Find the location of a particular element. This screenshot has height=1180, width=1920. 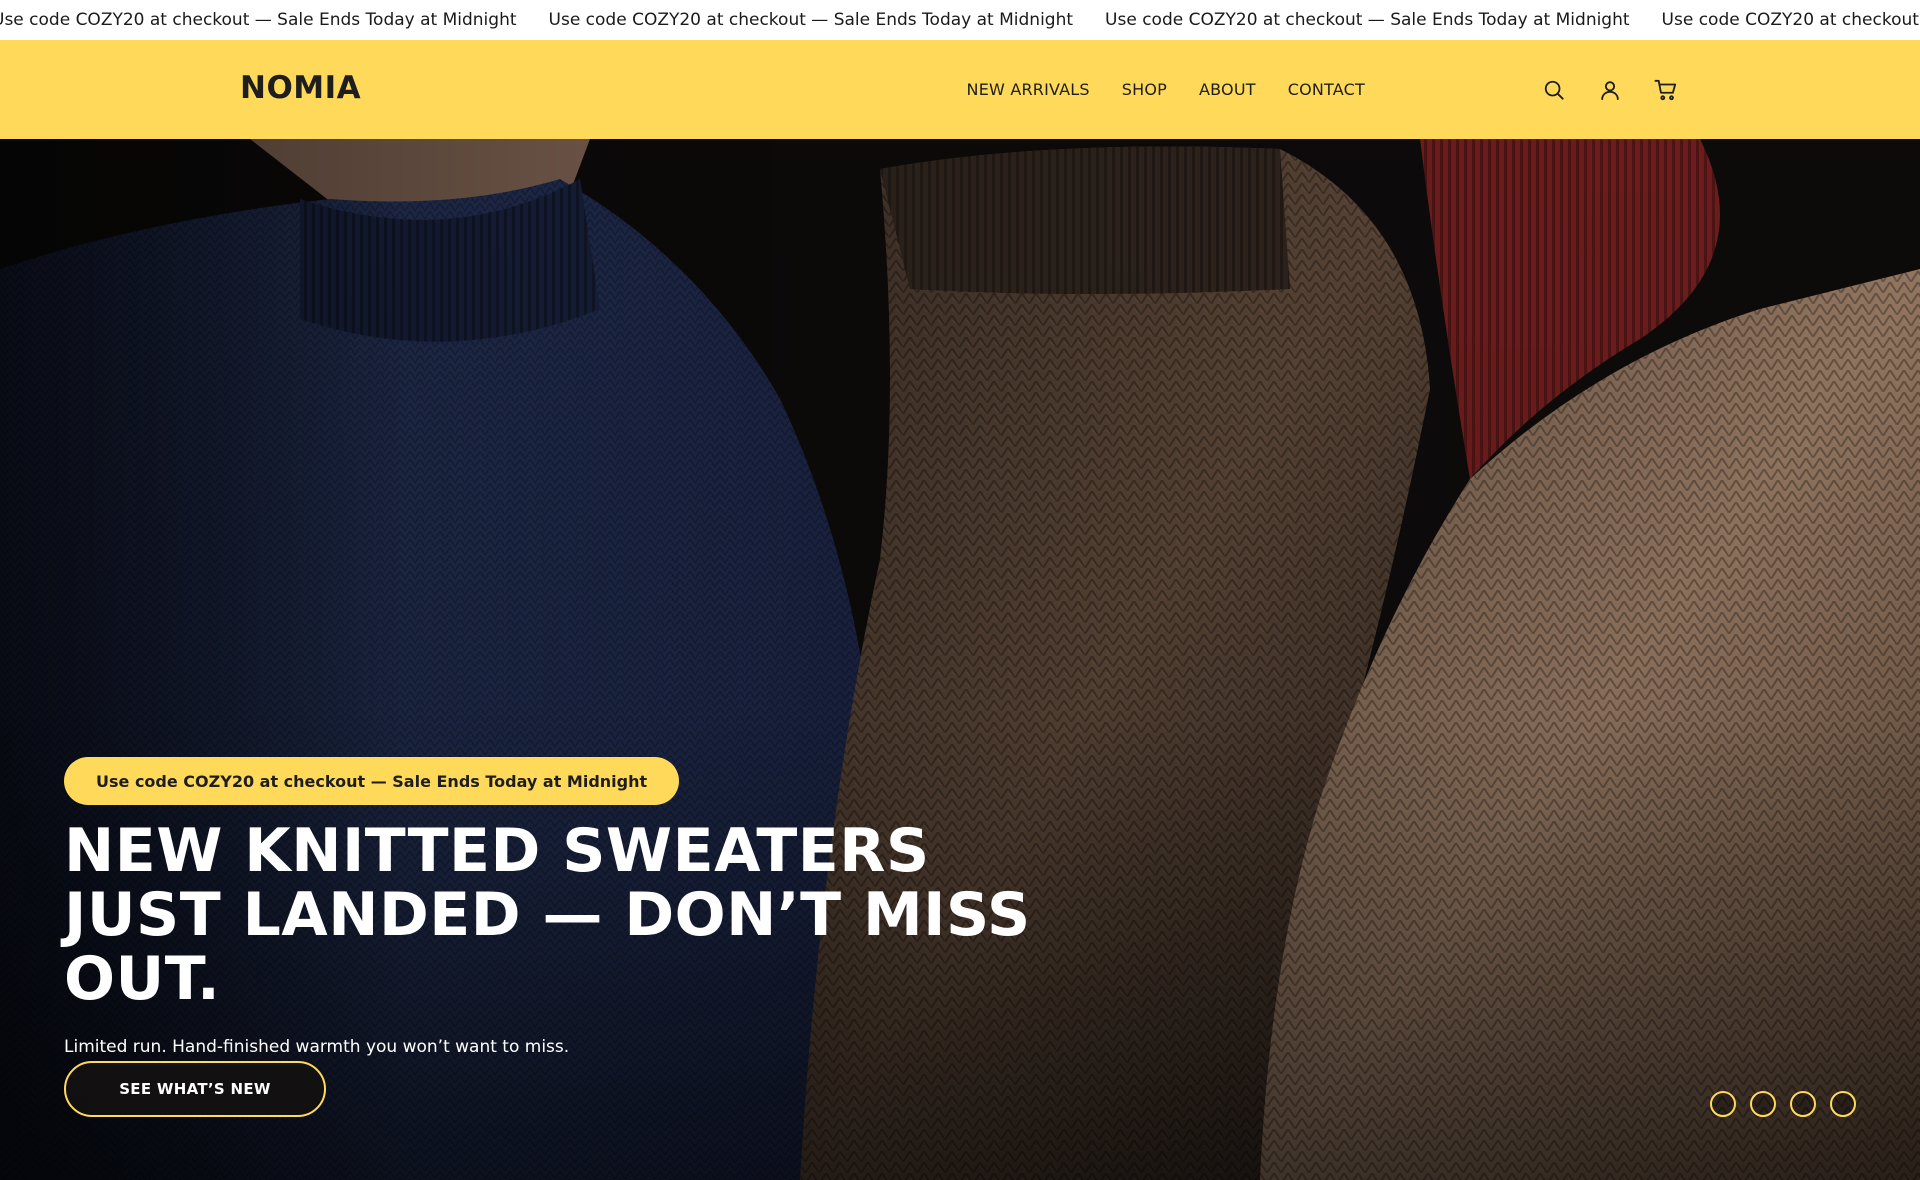

site-header: NOMIA NEW ARRIVALS SHOP ABOUT CONTACT is located at coordinates (960, 89).